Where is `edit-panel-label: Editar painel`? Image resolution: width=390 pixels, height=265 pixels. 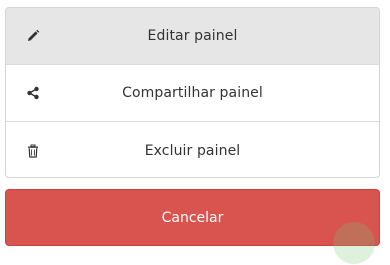 edit-panel-label: Editar painel is located at coordinates (192, 36).